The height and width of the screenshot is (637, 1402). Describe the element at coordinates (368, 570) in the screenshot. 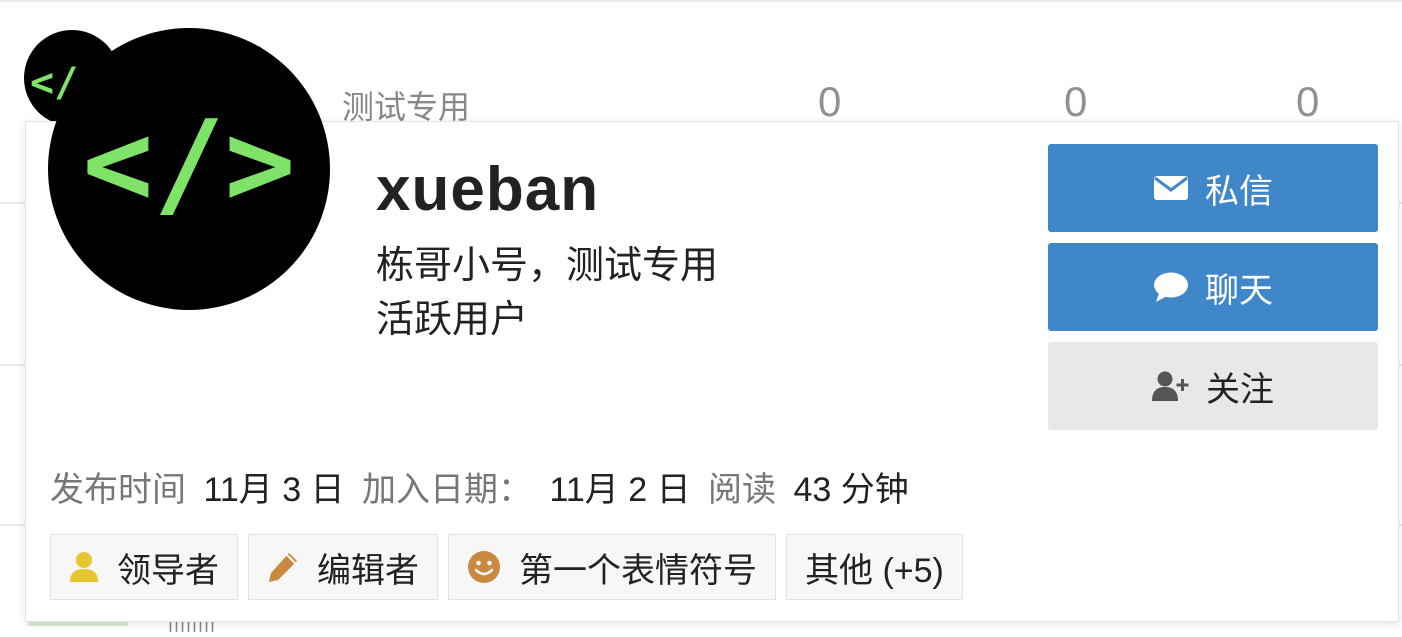

I see `badge-label: 编辑者` at that location.